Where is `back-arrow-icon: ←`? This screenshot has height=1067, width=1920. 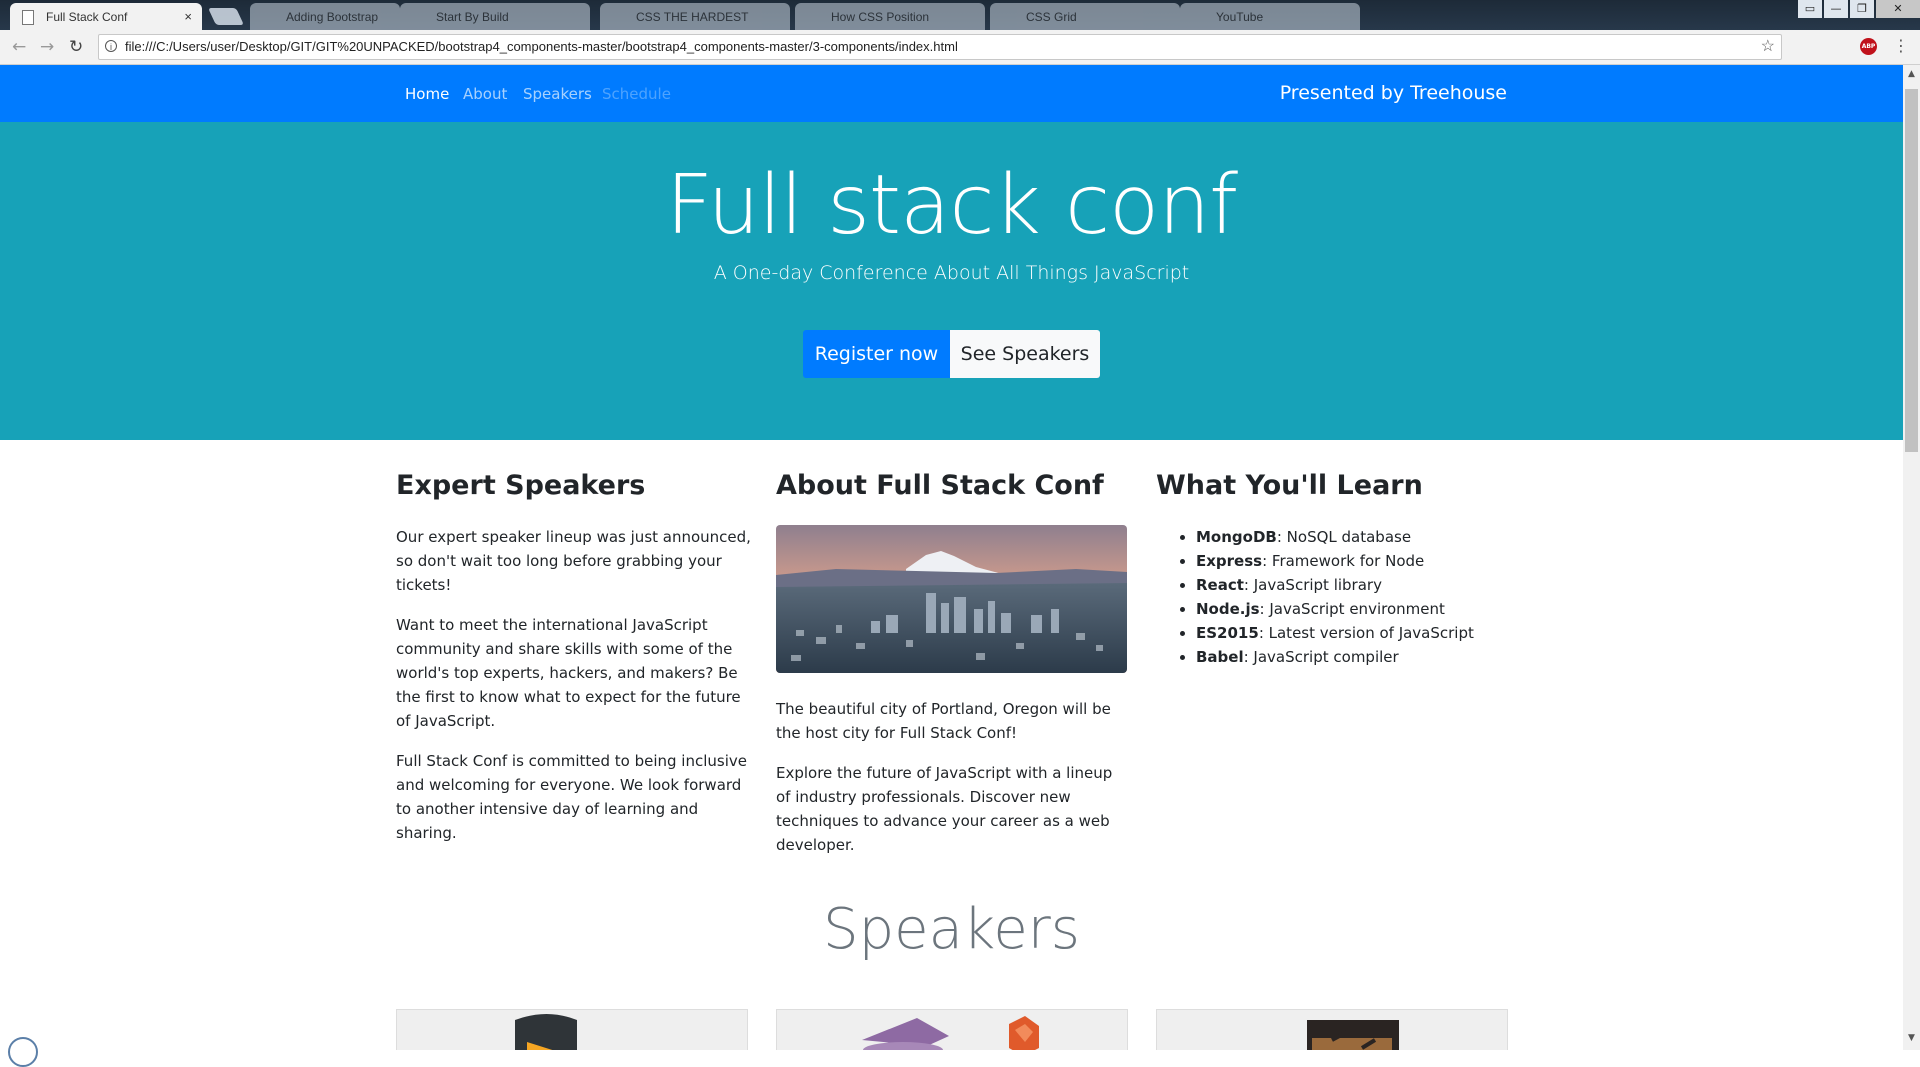 back-arrow-icon: ← is located at coordinates (19, 47).